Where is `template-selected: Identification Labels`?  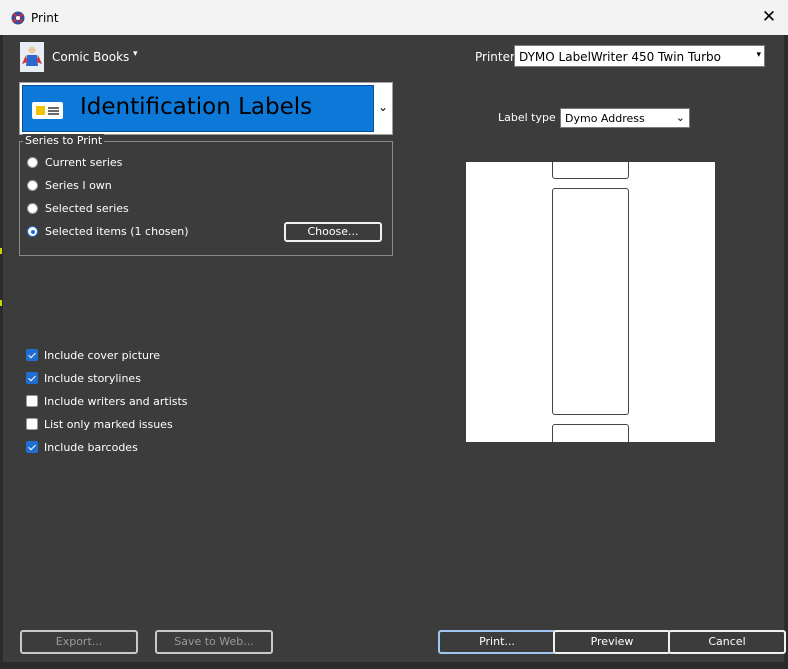 template-selected: Identification Labels is located at coordinates (198, 108).